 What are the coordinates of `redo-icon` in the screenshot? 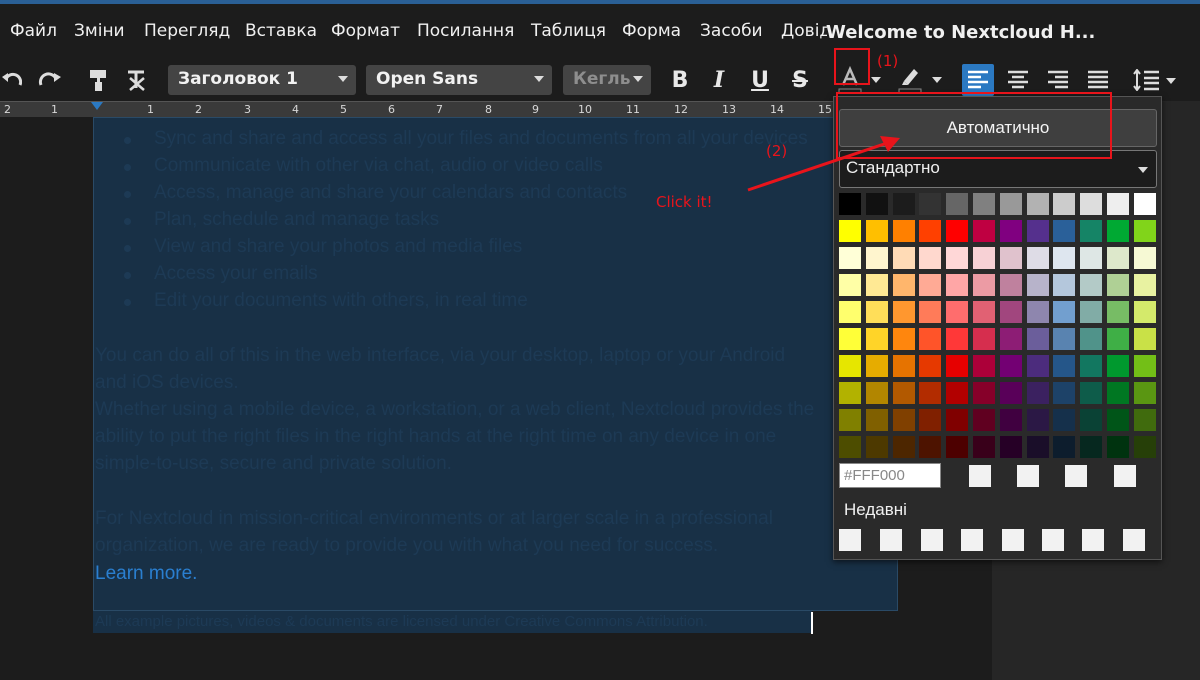 It's located at (50, 80).